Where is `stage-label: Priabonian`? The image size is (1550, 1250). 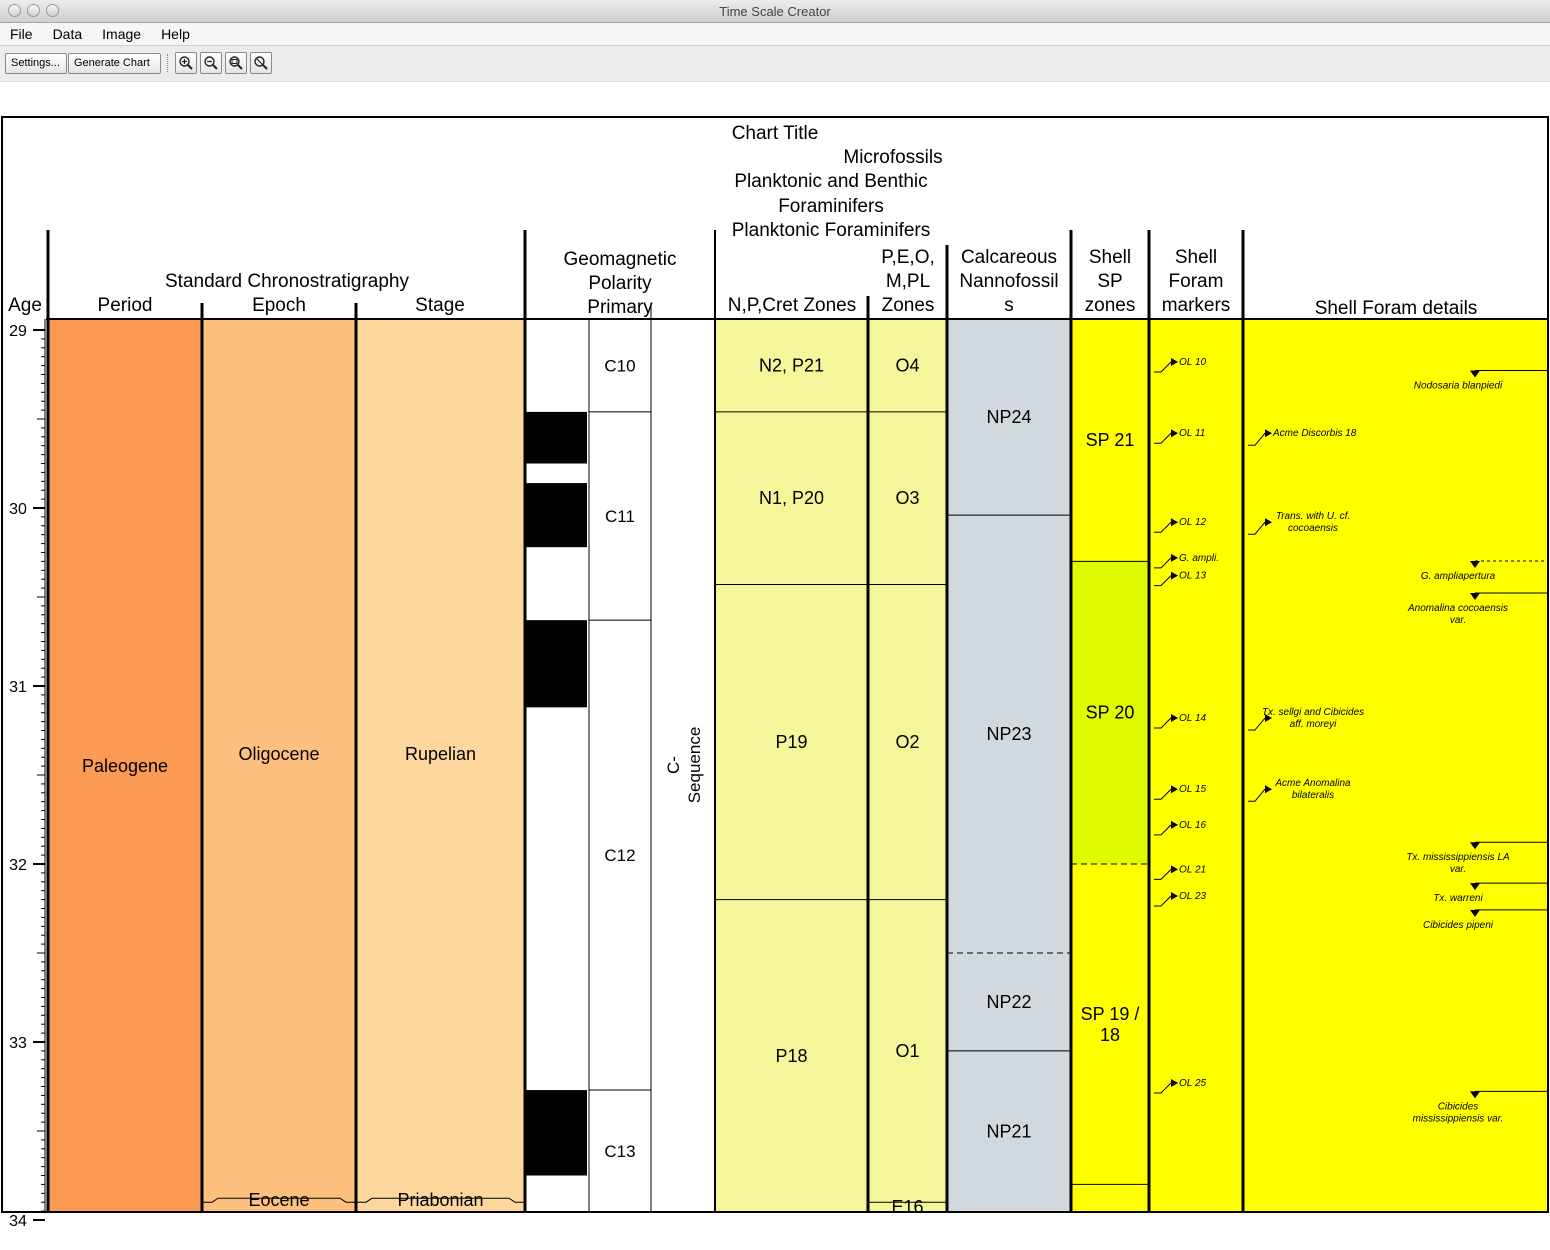
stage-label: Priabonian is located at coordinates (440, 1200).